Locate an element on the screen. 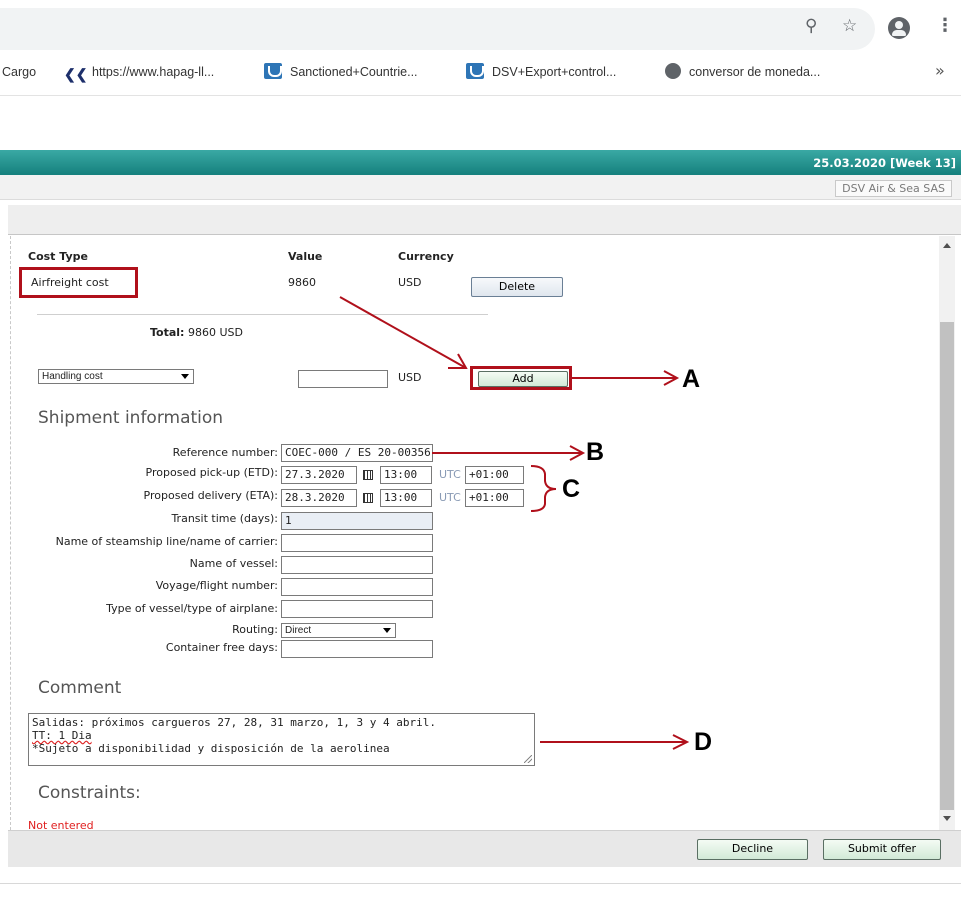 This screenshot has width=961, height=898. scroll-up-icon is located at coordinates (947, 245).